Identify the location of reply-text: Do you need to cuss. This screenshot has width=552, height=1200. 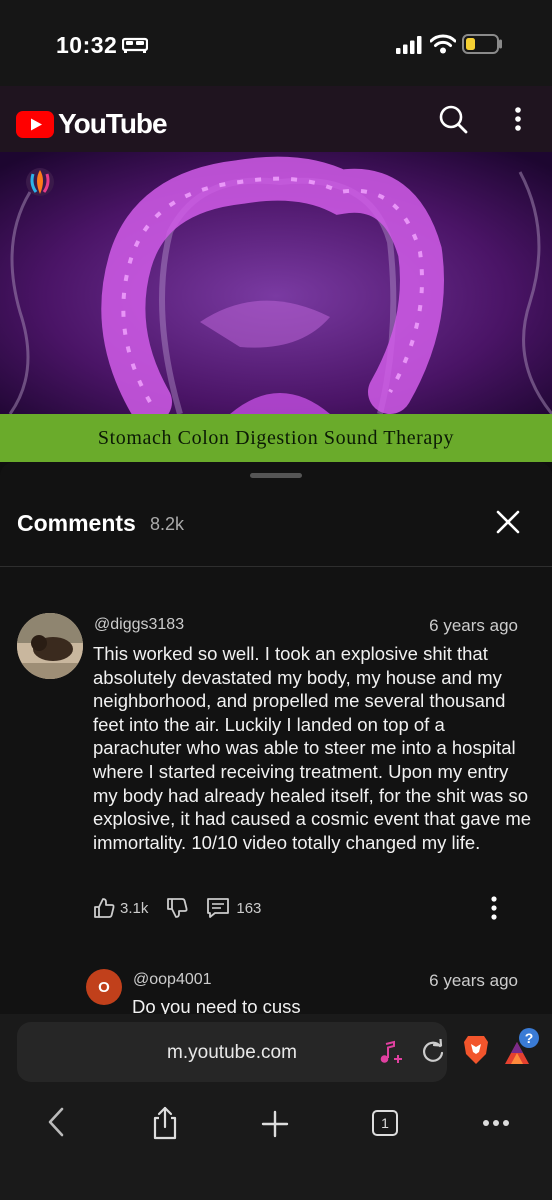
(216, 1005).